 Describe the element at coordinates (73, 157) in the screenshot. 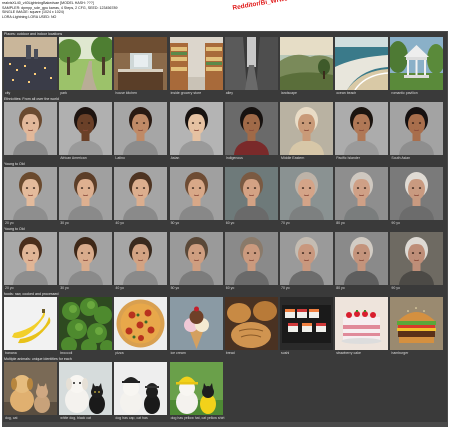

I see `image-caption: African American` at that location.